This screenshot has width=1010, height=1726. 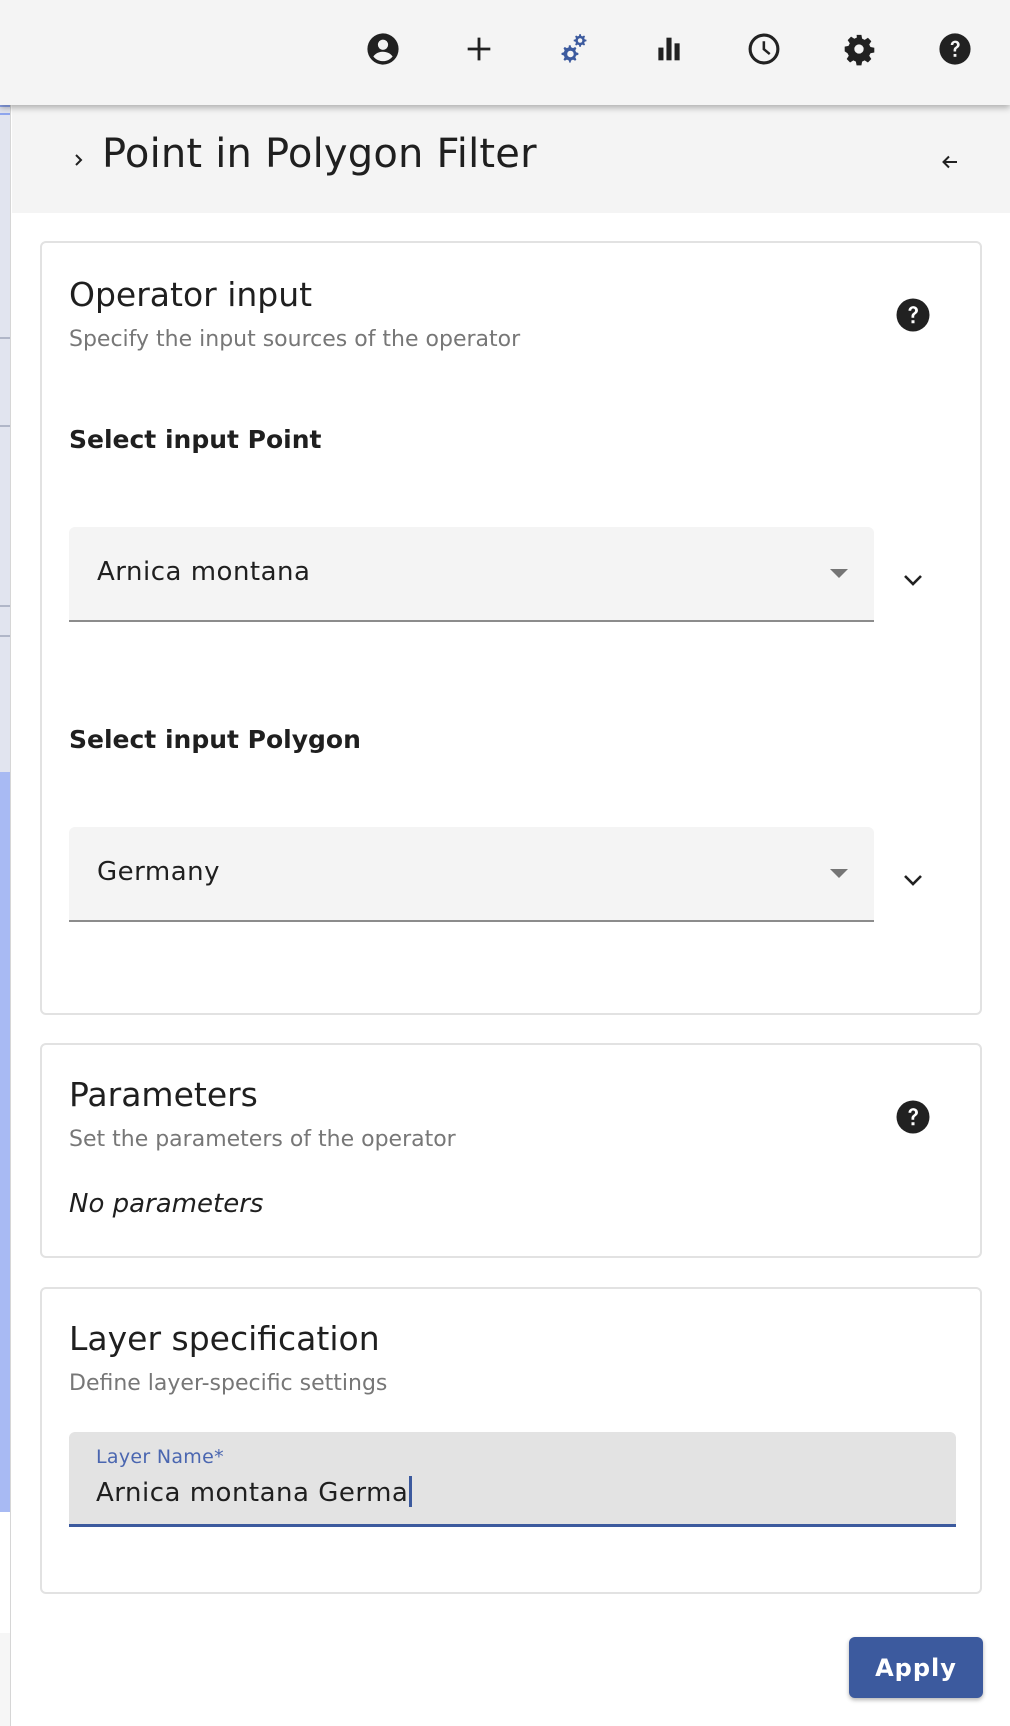 I want to click on polygon-input-label: Select input Polygon, so click(x=215, y=739).